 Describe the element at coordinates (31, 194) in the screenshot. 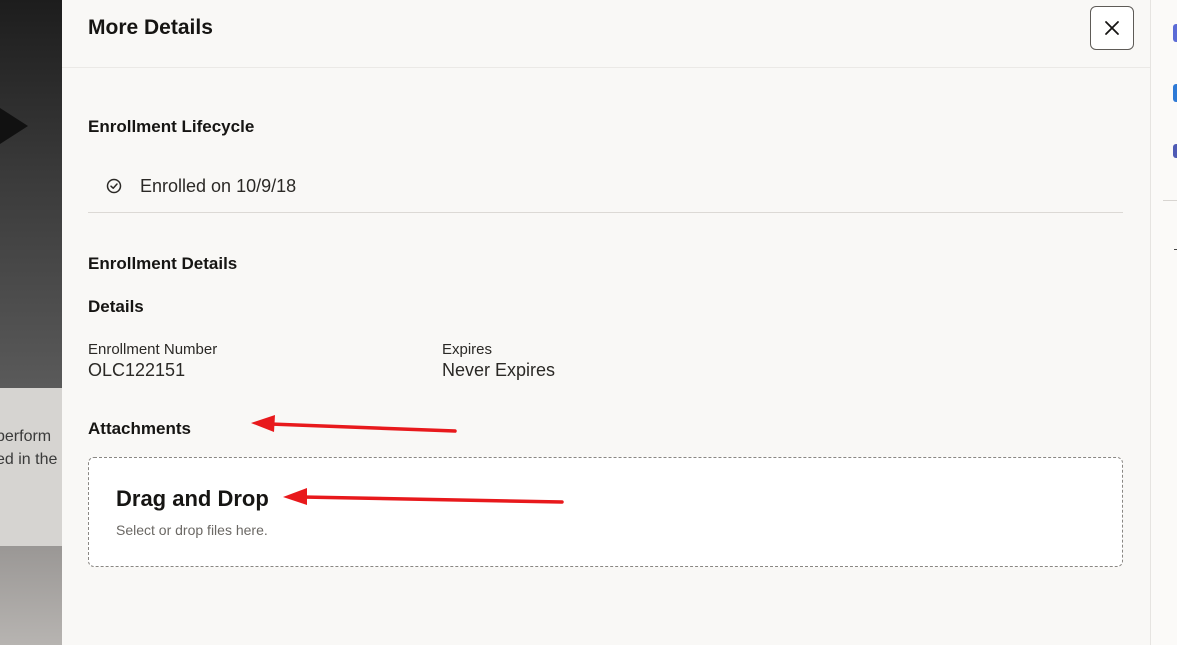

I see `background-video` at that location.